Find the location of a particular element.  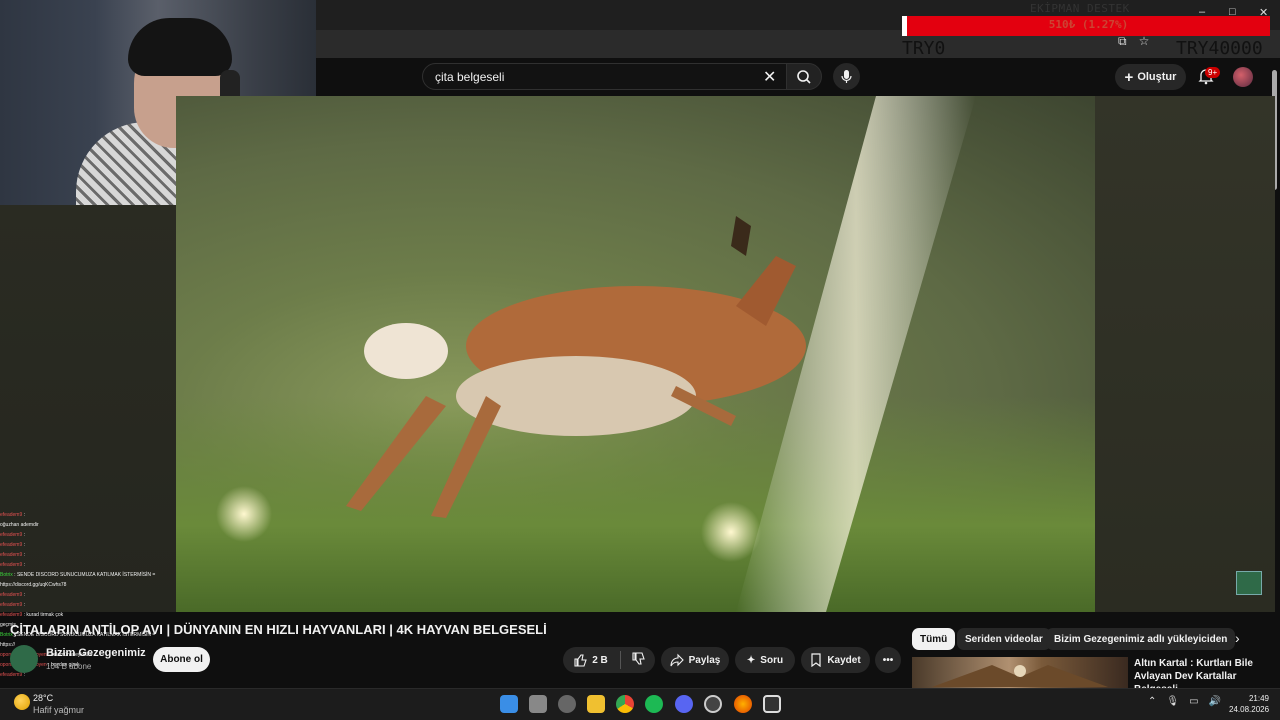

app-circle-icon is located at coordinates (713, 704).